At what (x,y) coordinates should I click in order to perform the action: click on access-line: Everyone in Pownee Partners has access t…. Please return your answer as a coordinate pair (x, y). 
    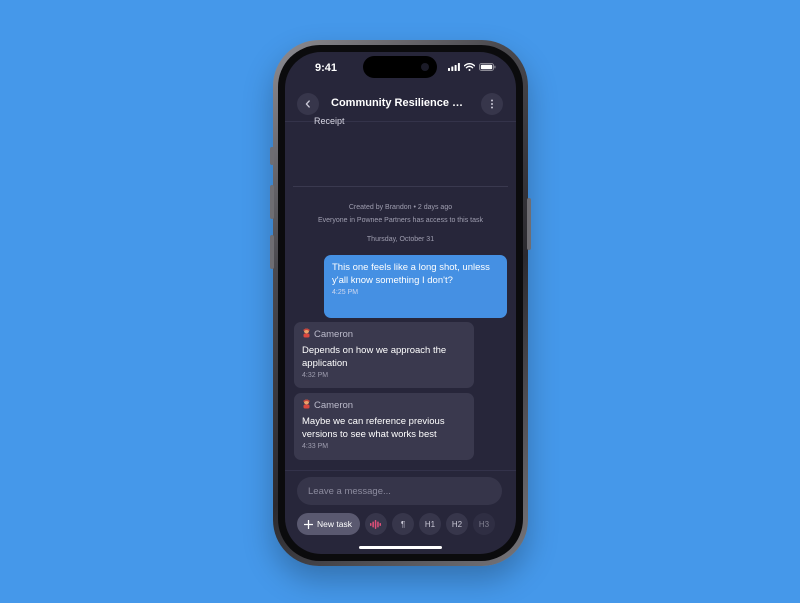
    Looking at the image, I should click on (400, 220).